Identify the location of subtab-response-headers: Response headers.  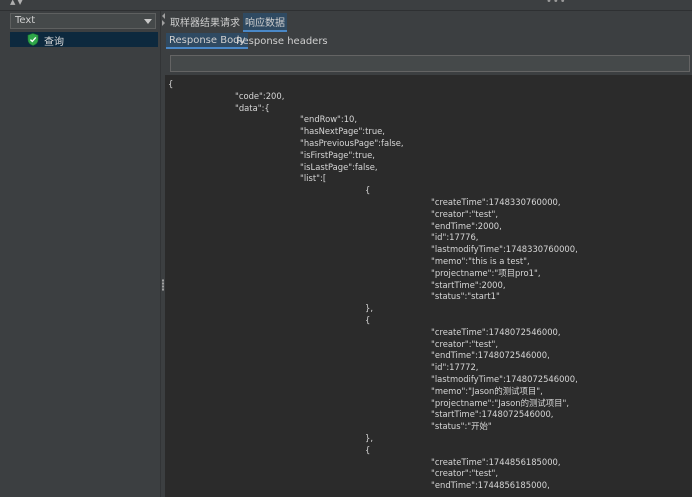
(282, 41).